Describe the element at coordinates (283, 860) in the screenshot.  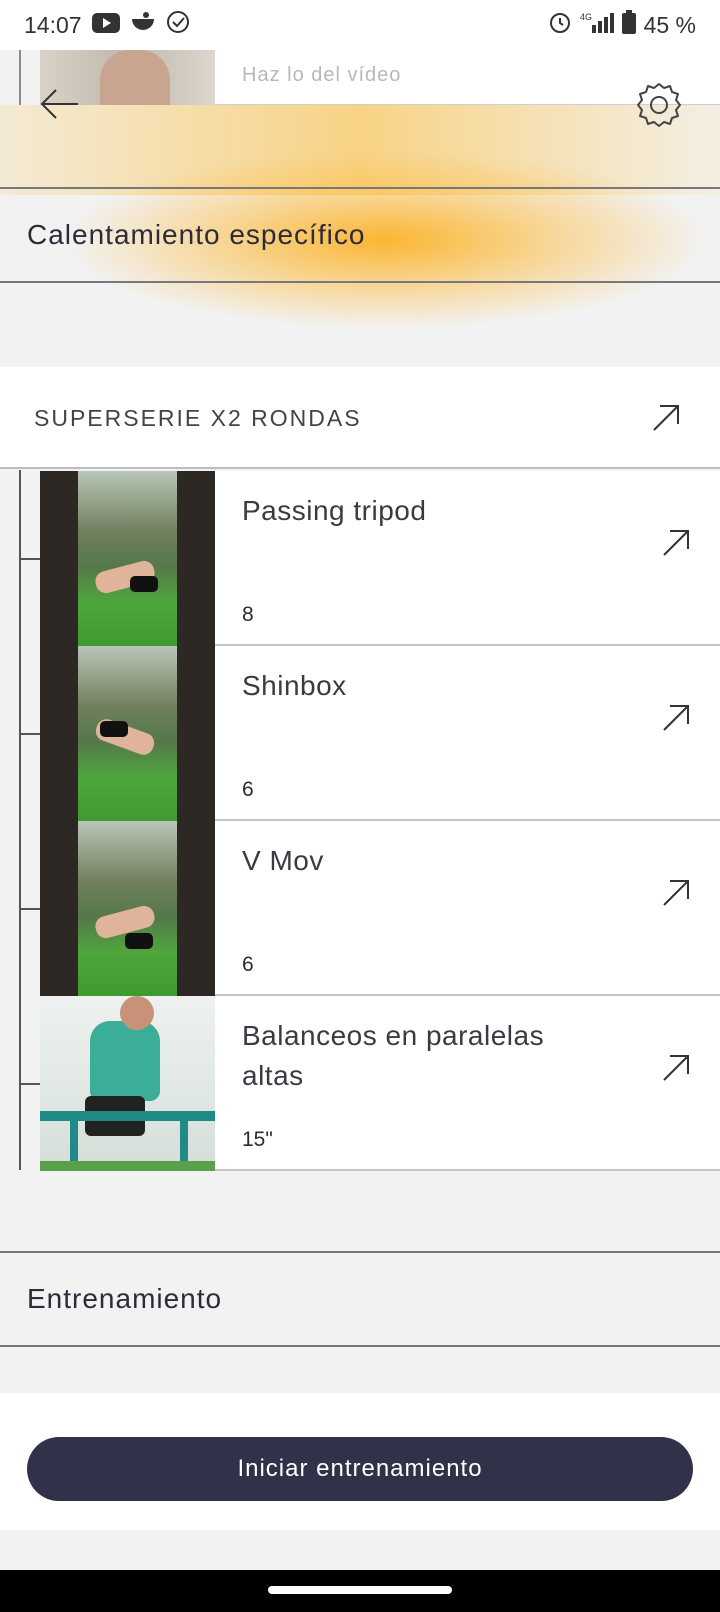
I see `exercise-name: V Mov` at that location.